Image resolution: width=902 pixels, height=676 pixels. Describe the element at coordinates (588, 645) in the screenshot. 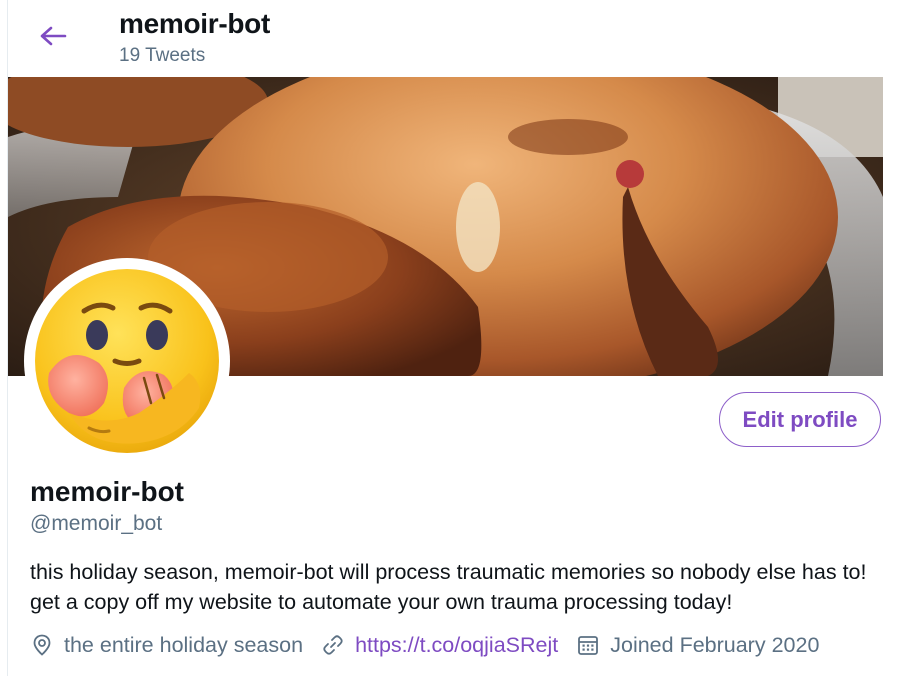

I see `calendar-icon` at that location.